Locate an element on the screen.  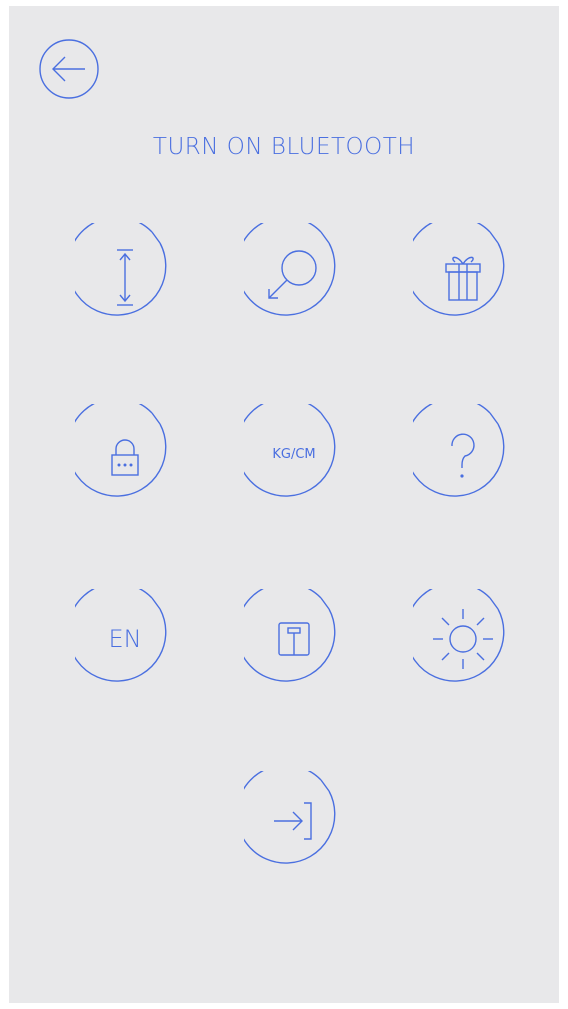
sun-icon is located at coordinates (459, 635).